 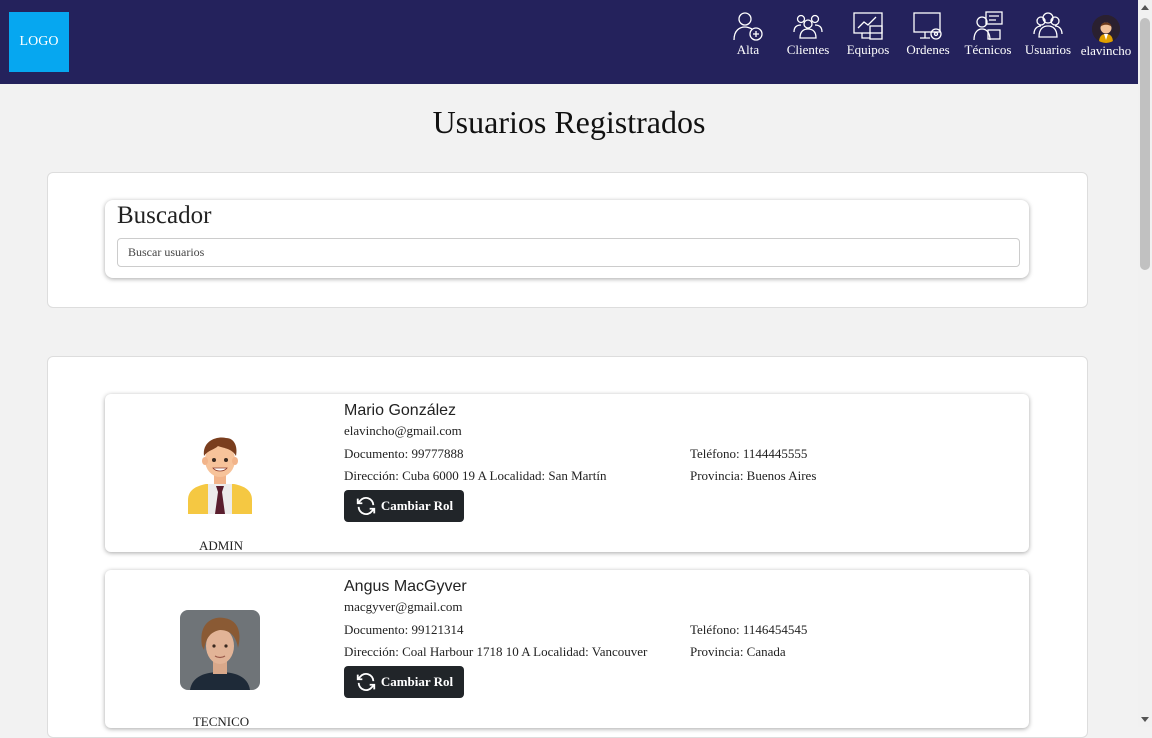 What do you see at coordinates (749, 453) in the screenshot?
I see `user-phone: Teléfono: 1144445555` at bounding box center [749, 453].